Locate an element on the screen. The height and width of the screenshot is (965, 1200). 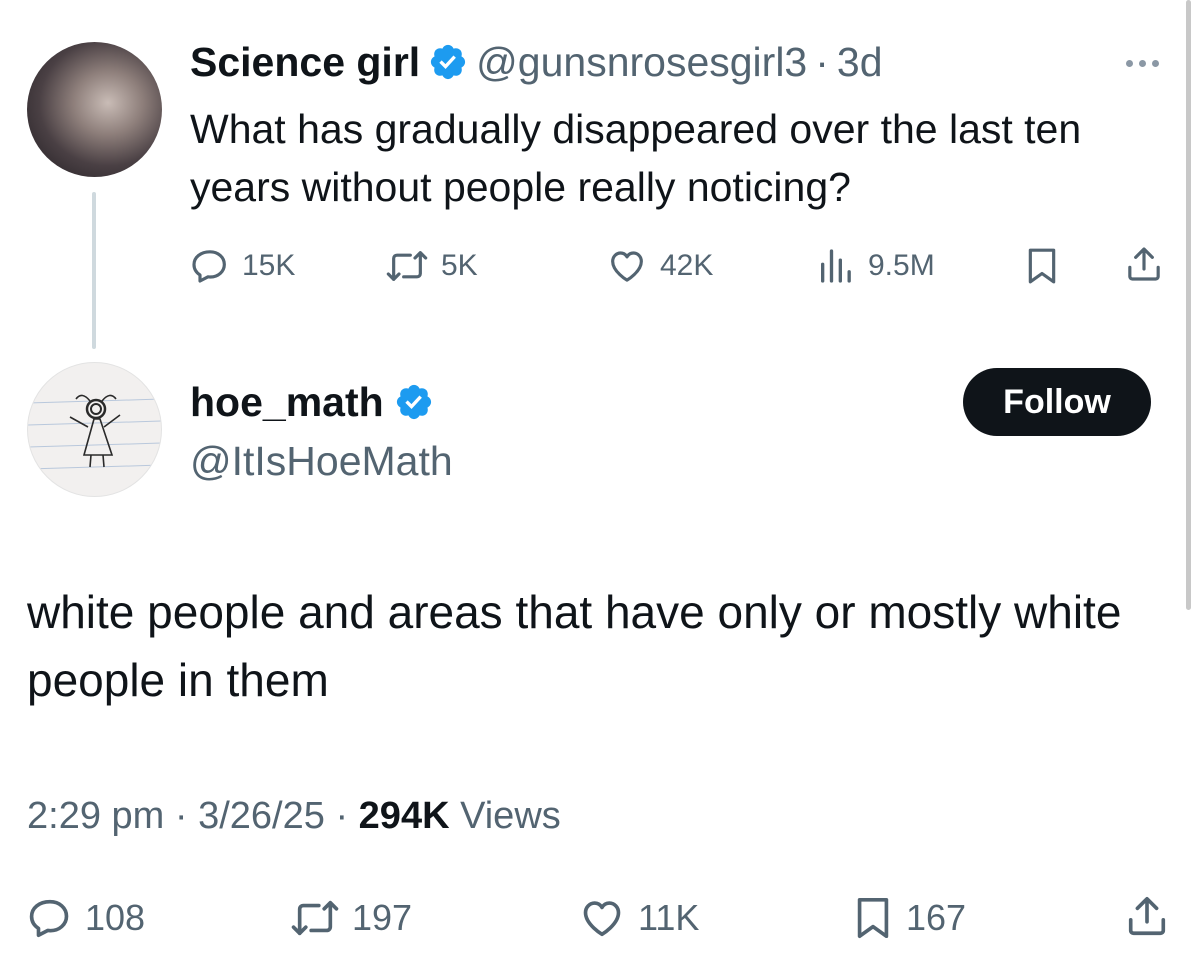
parent-views-action: 9.5M is located at coordinates (875, 266).